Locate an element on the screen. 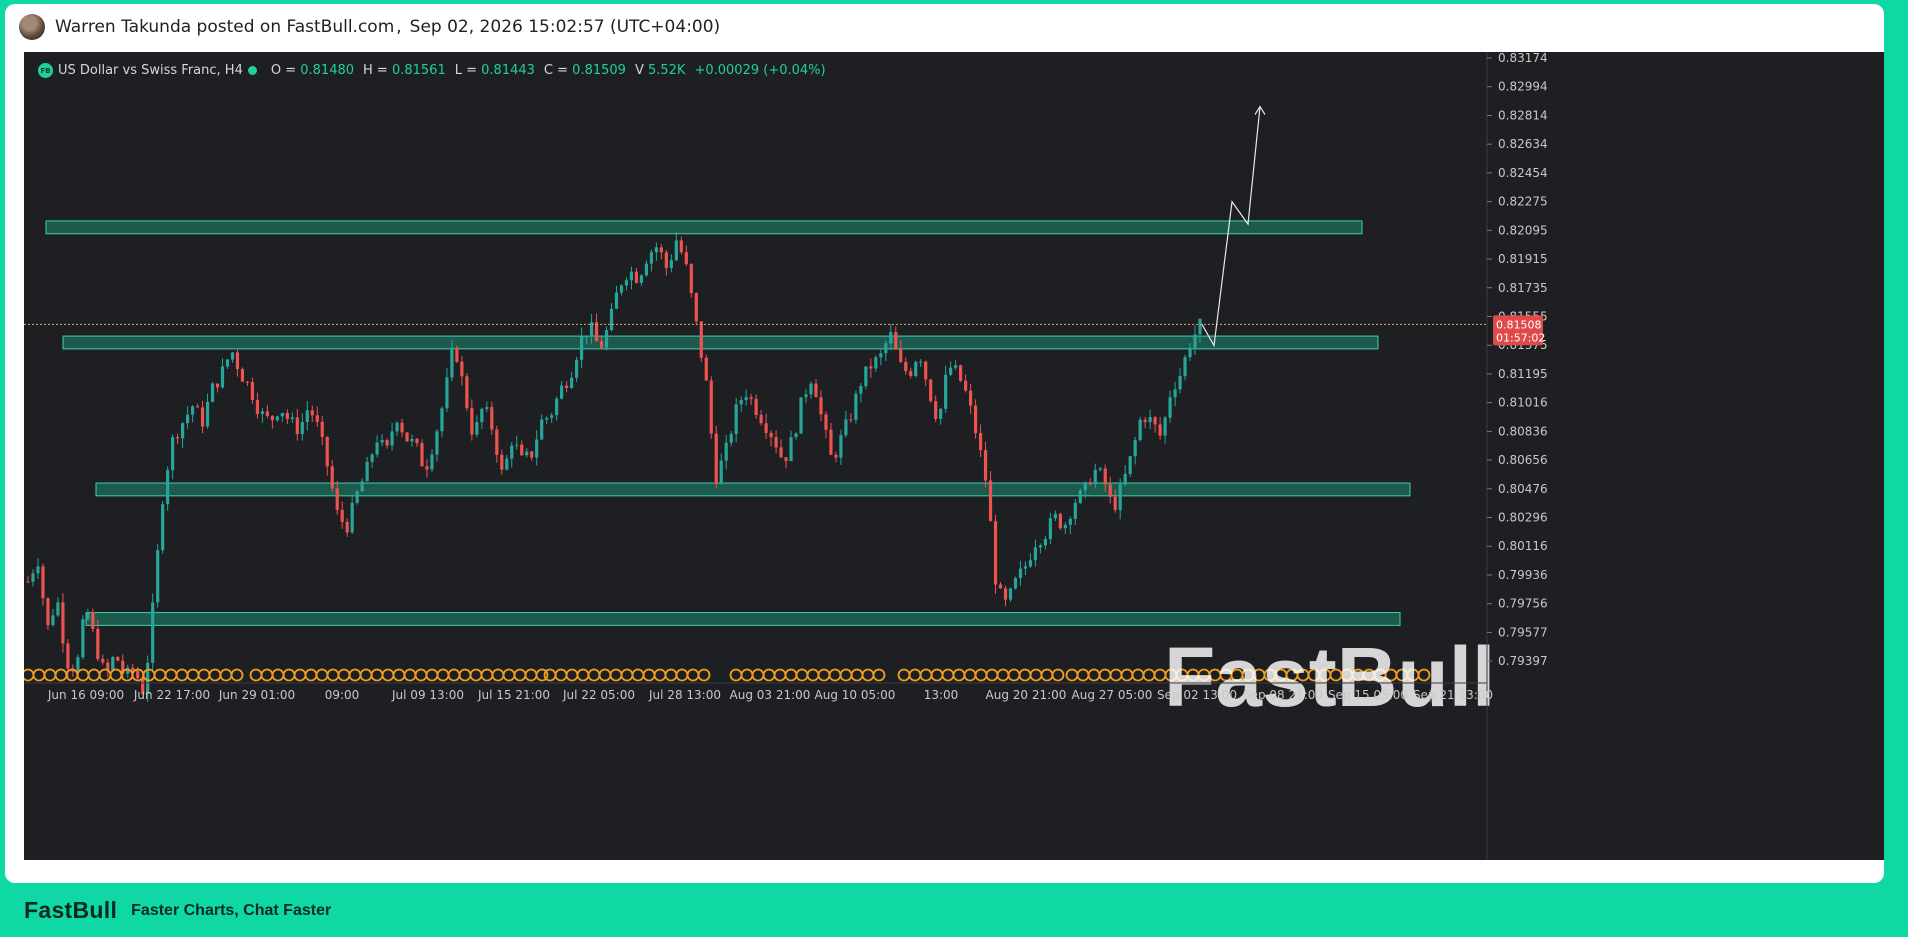 This screenshot has width=1908, height=937. volume-value: 5.52K is located at coordinates (666, 70).